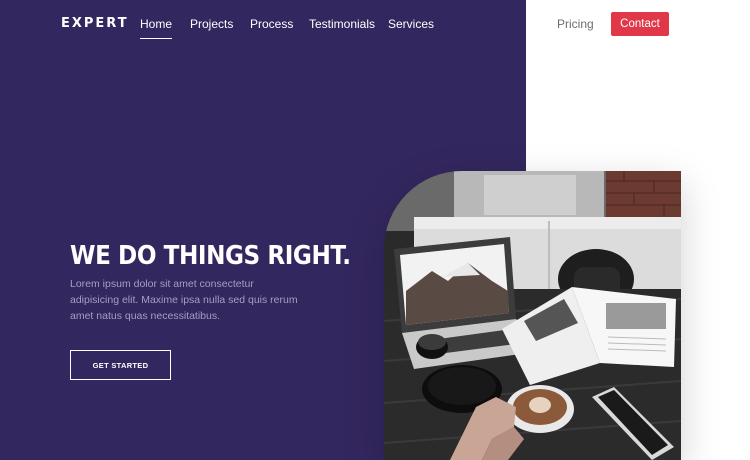 The image size is (750, 460). What do you see at coordinates (342, 24) in the screenshot?
I see `nav-item-testimonials: Testimonials` at bounding box center [342, 24].